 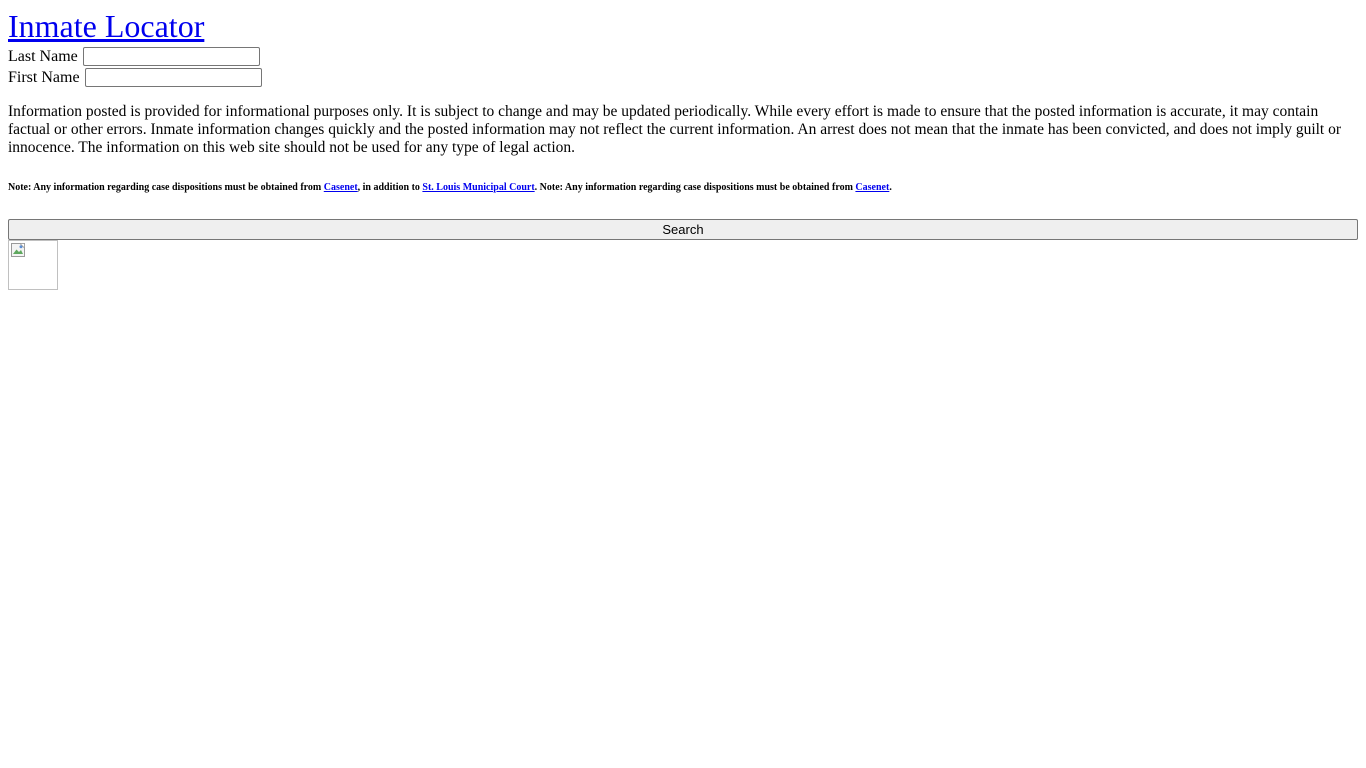 What do you see at coordinates (341, 187) in the screenshot?
I see `casenet-link: Casenet` at bounding box center [341, 187].